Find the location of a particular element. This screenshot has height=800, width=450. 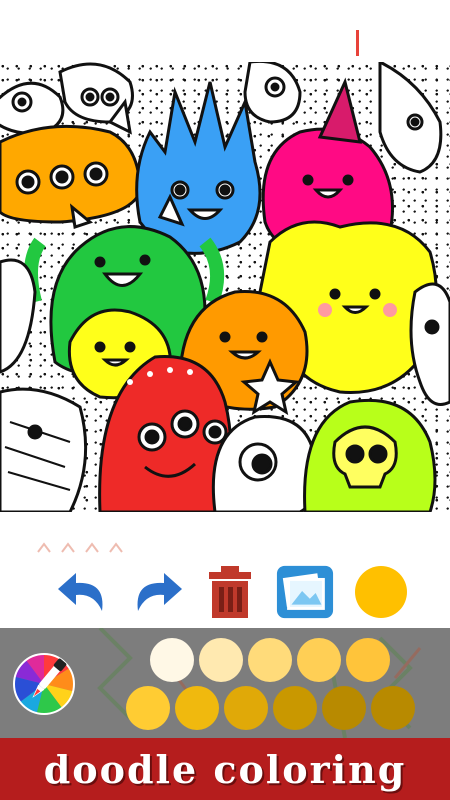

toolbar is located at coordinates (225, 592).